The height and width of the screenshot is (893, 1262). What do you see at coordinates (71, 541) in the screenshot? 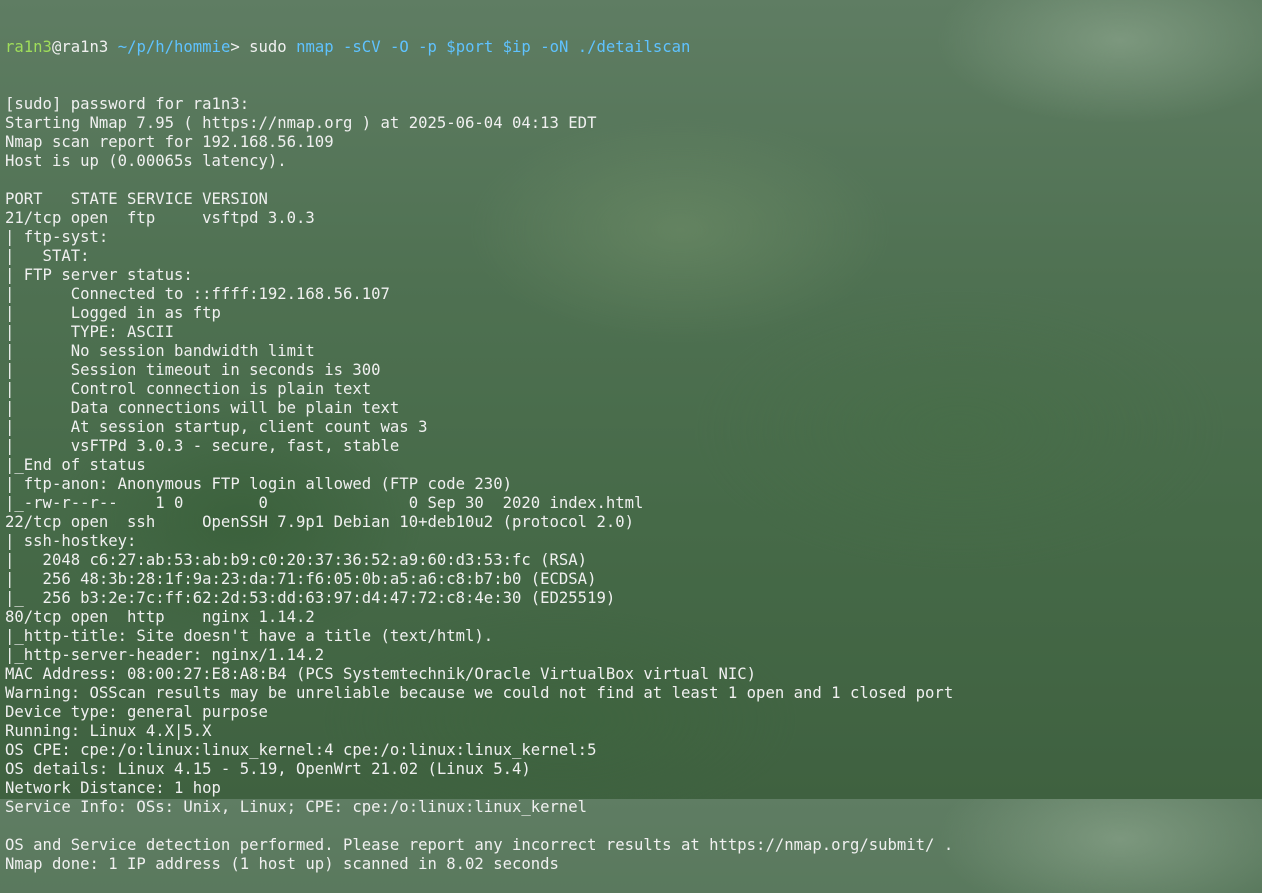
I see `output-line: | ssh-hostkey:` at bounding box center [71, 541].